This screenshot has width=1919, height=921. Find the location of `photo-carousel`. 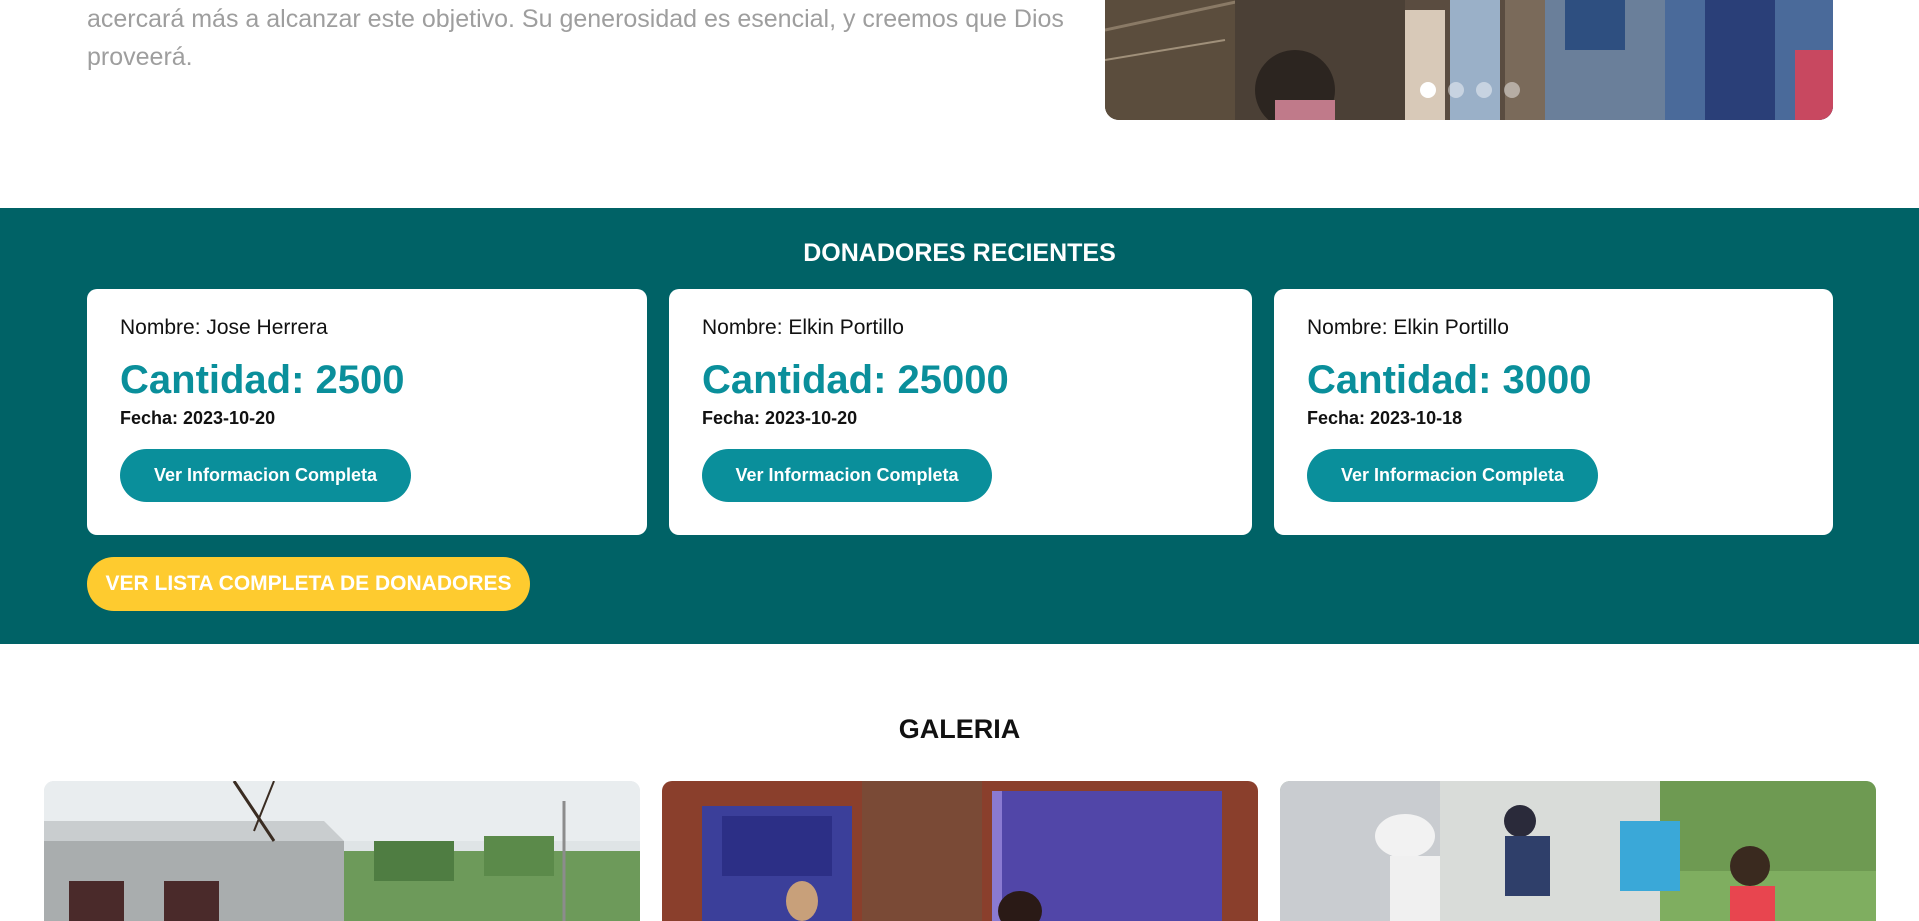

photo-carousel is located at coordinates (1469, 60).